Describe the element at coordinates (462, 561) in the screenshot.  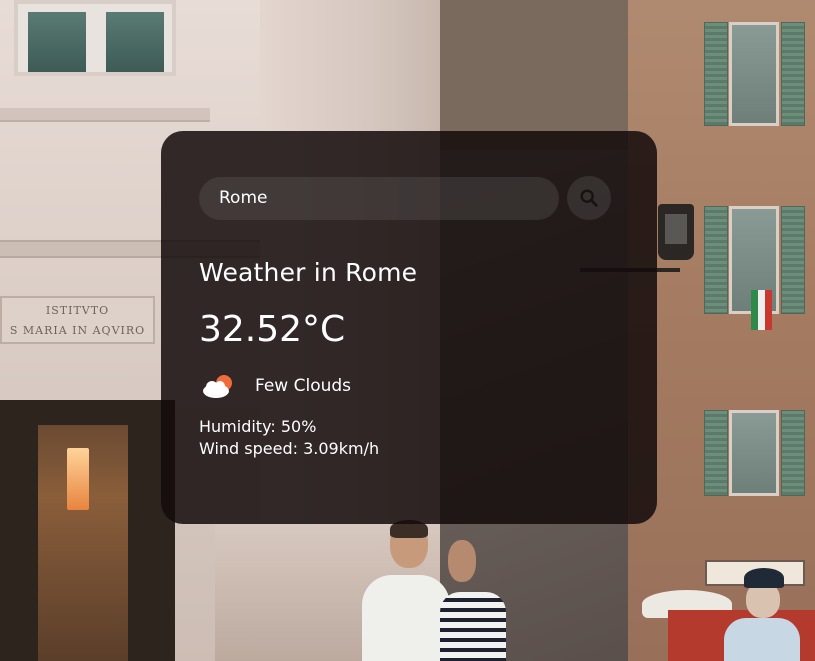
I see `pedestrian-head` at that location.